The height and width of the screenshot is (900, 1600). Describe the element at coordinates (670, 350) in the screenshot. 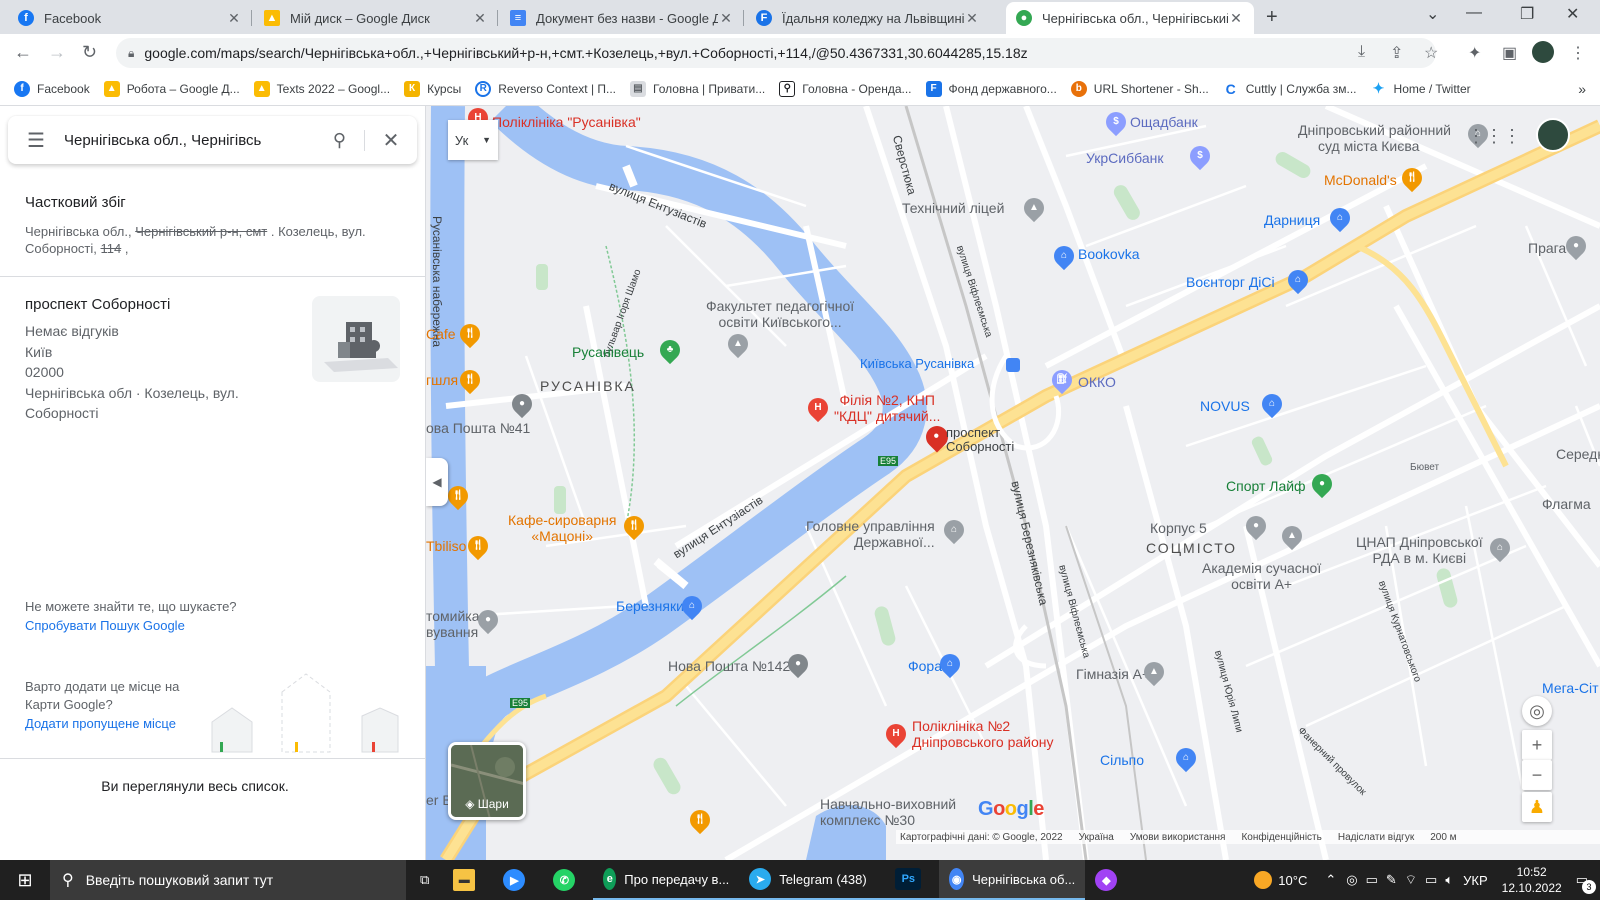

I see `park-pin-icon: ♣` at that location.